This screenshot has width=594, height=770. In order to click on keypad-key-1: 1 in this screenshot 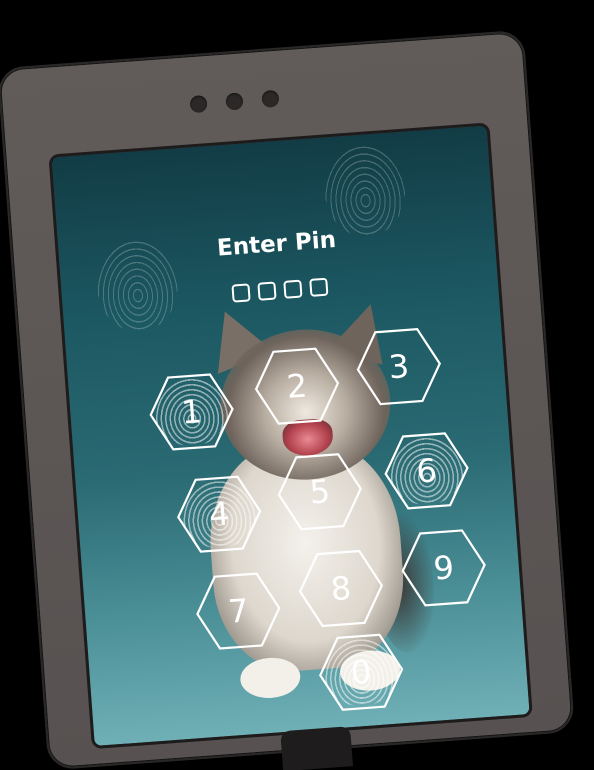, I will do `click(191, 412)`.